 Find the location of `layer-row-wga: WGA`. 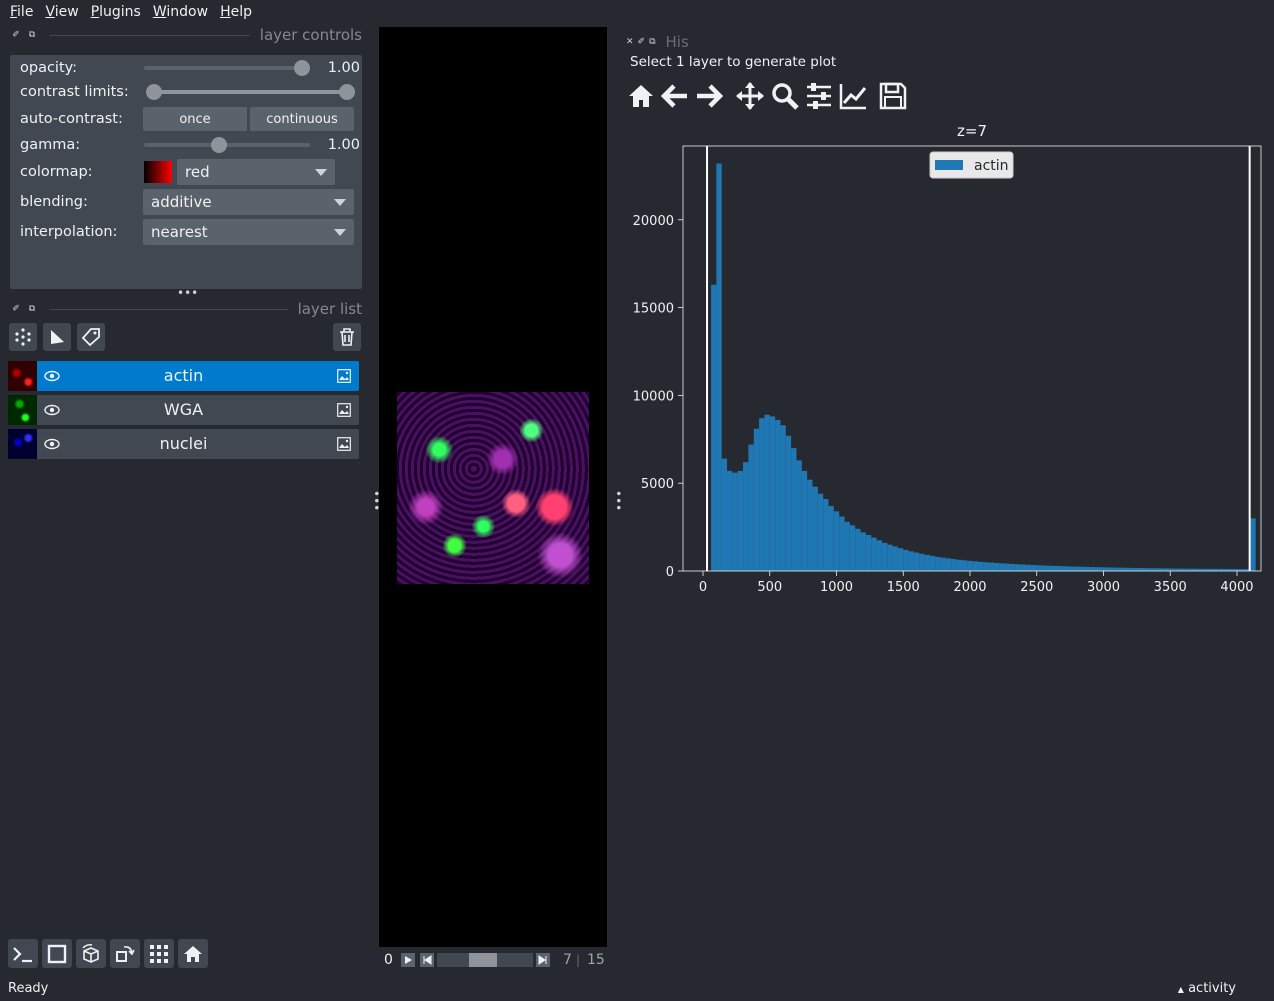

layer-row-wga: WGA is located at coordinates (183, 410).